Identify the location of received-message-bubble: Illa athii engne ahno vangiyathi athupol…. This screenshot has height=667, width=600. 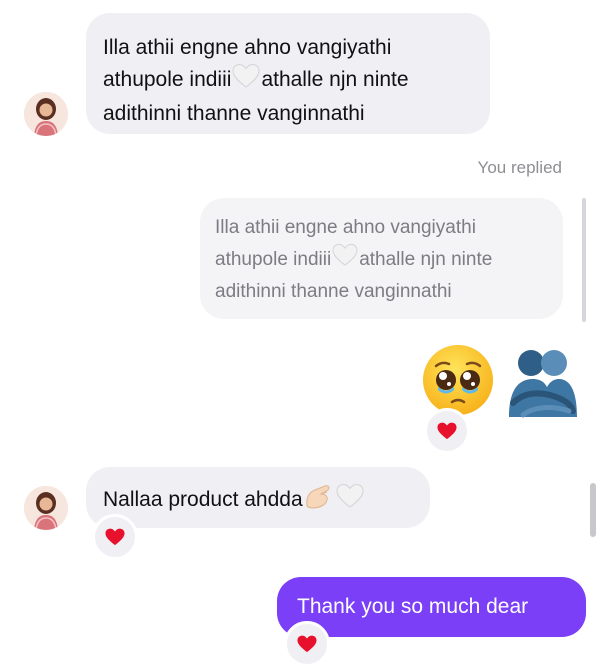
(288, 73).